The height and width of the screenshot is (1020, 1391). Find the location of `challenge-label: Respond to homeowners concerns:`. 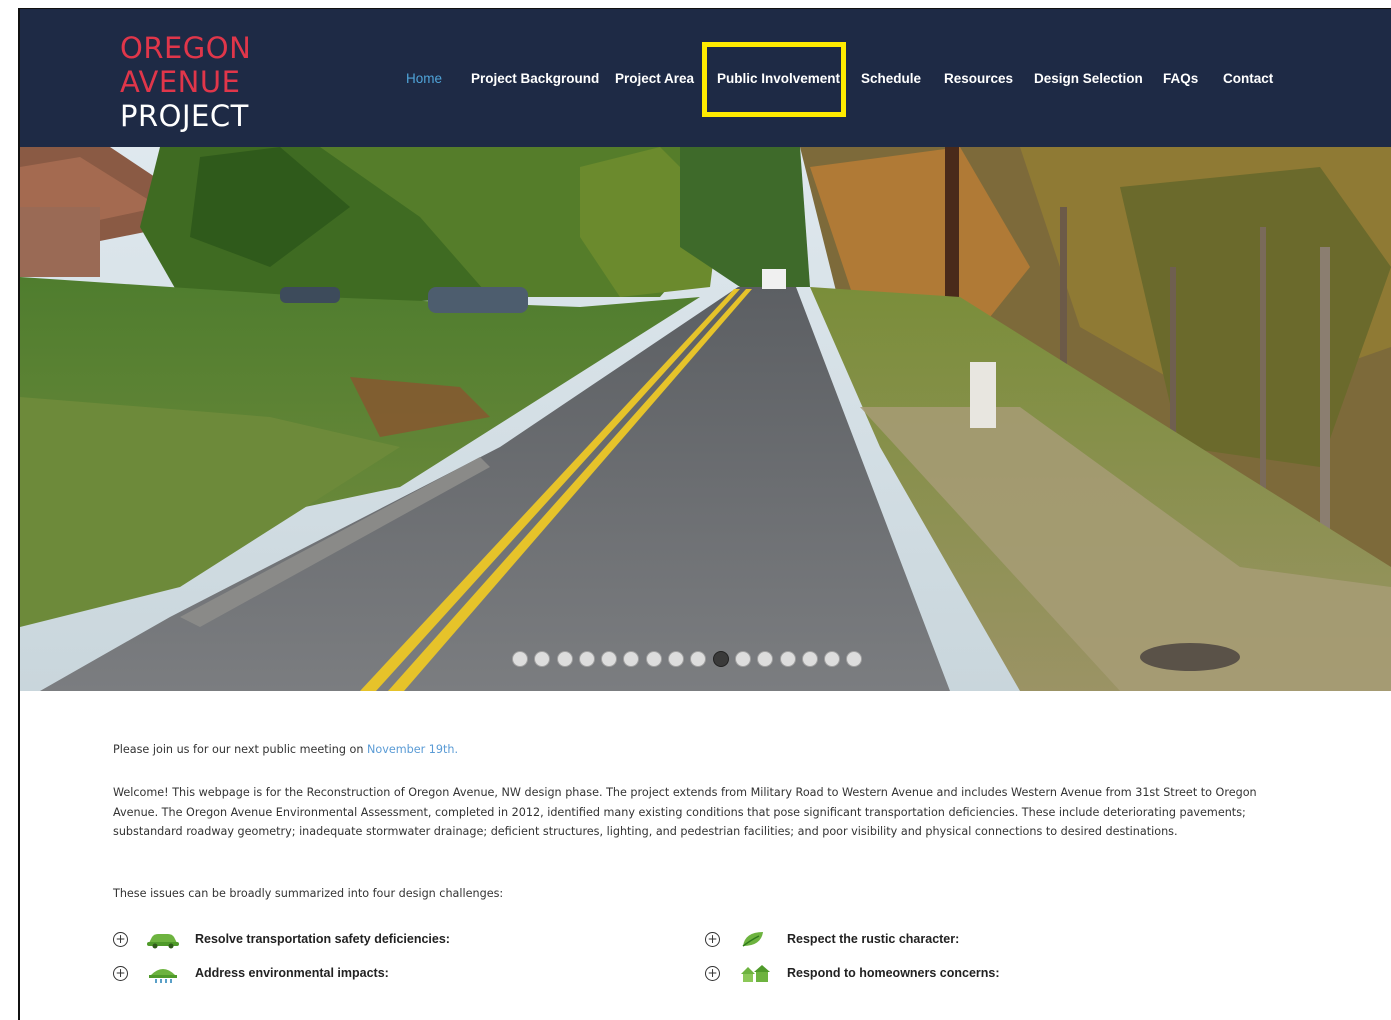

challenge-label: Respond to homeowners concerns: is located at coordinates (893, 973).